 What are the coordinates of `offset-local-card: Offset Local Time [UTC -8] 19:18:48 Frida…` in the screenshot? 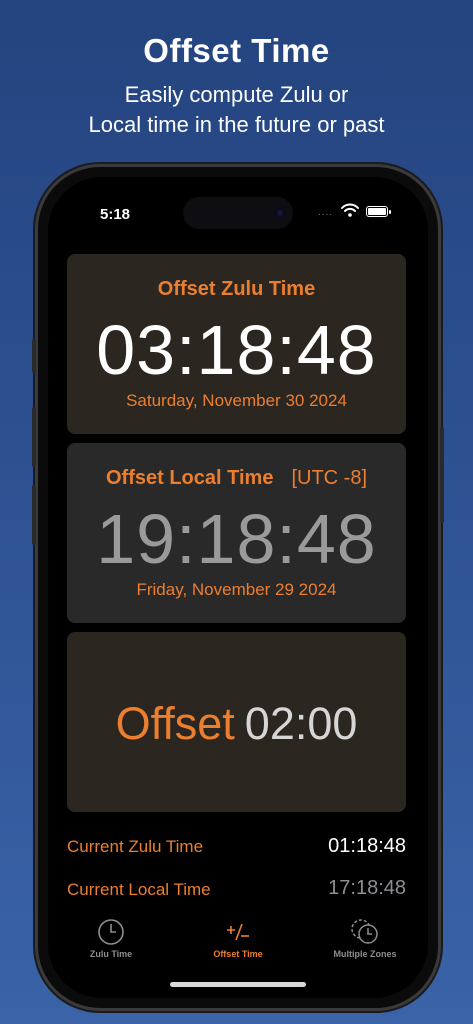 It's located at (236, 533).